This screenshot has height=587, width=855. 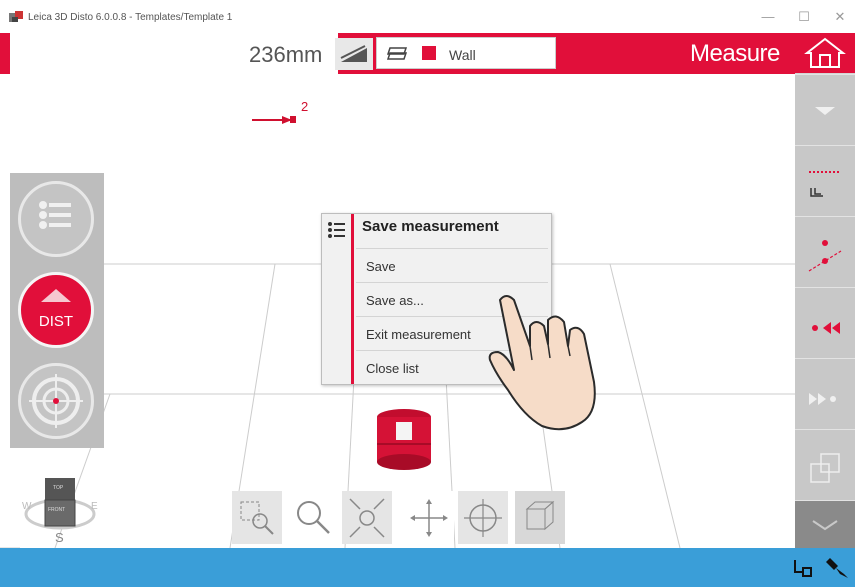 I want to click on compass-west: W, so click(x=27, y=506).